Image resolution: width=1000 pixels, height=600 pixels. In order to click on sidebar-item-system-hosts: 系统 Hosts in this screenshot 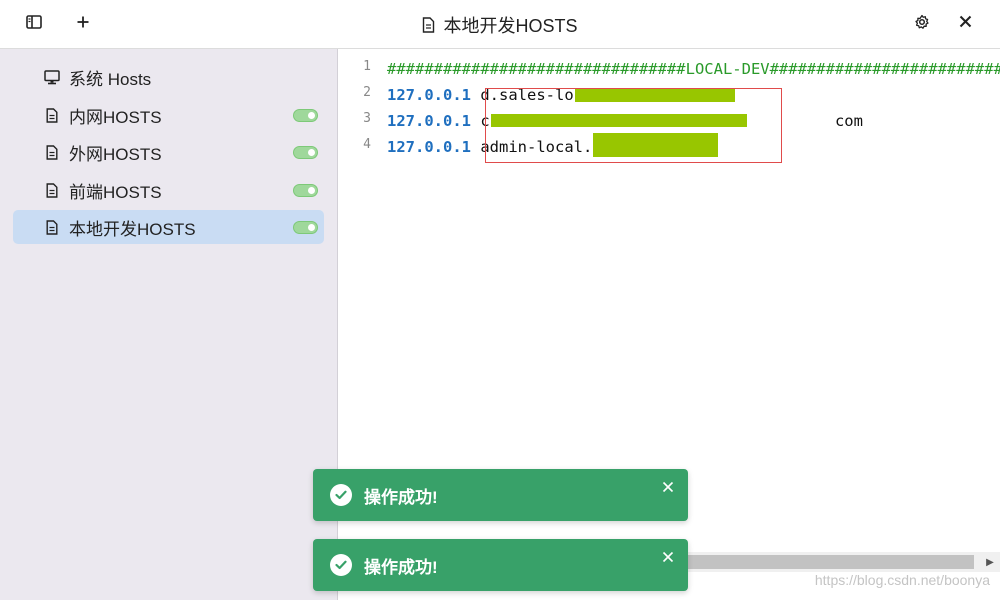, I will do `click(168, 77)`.